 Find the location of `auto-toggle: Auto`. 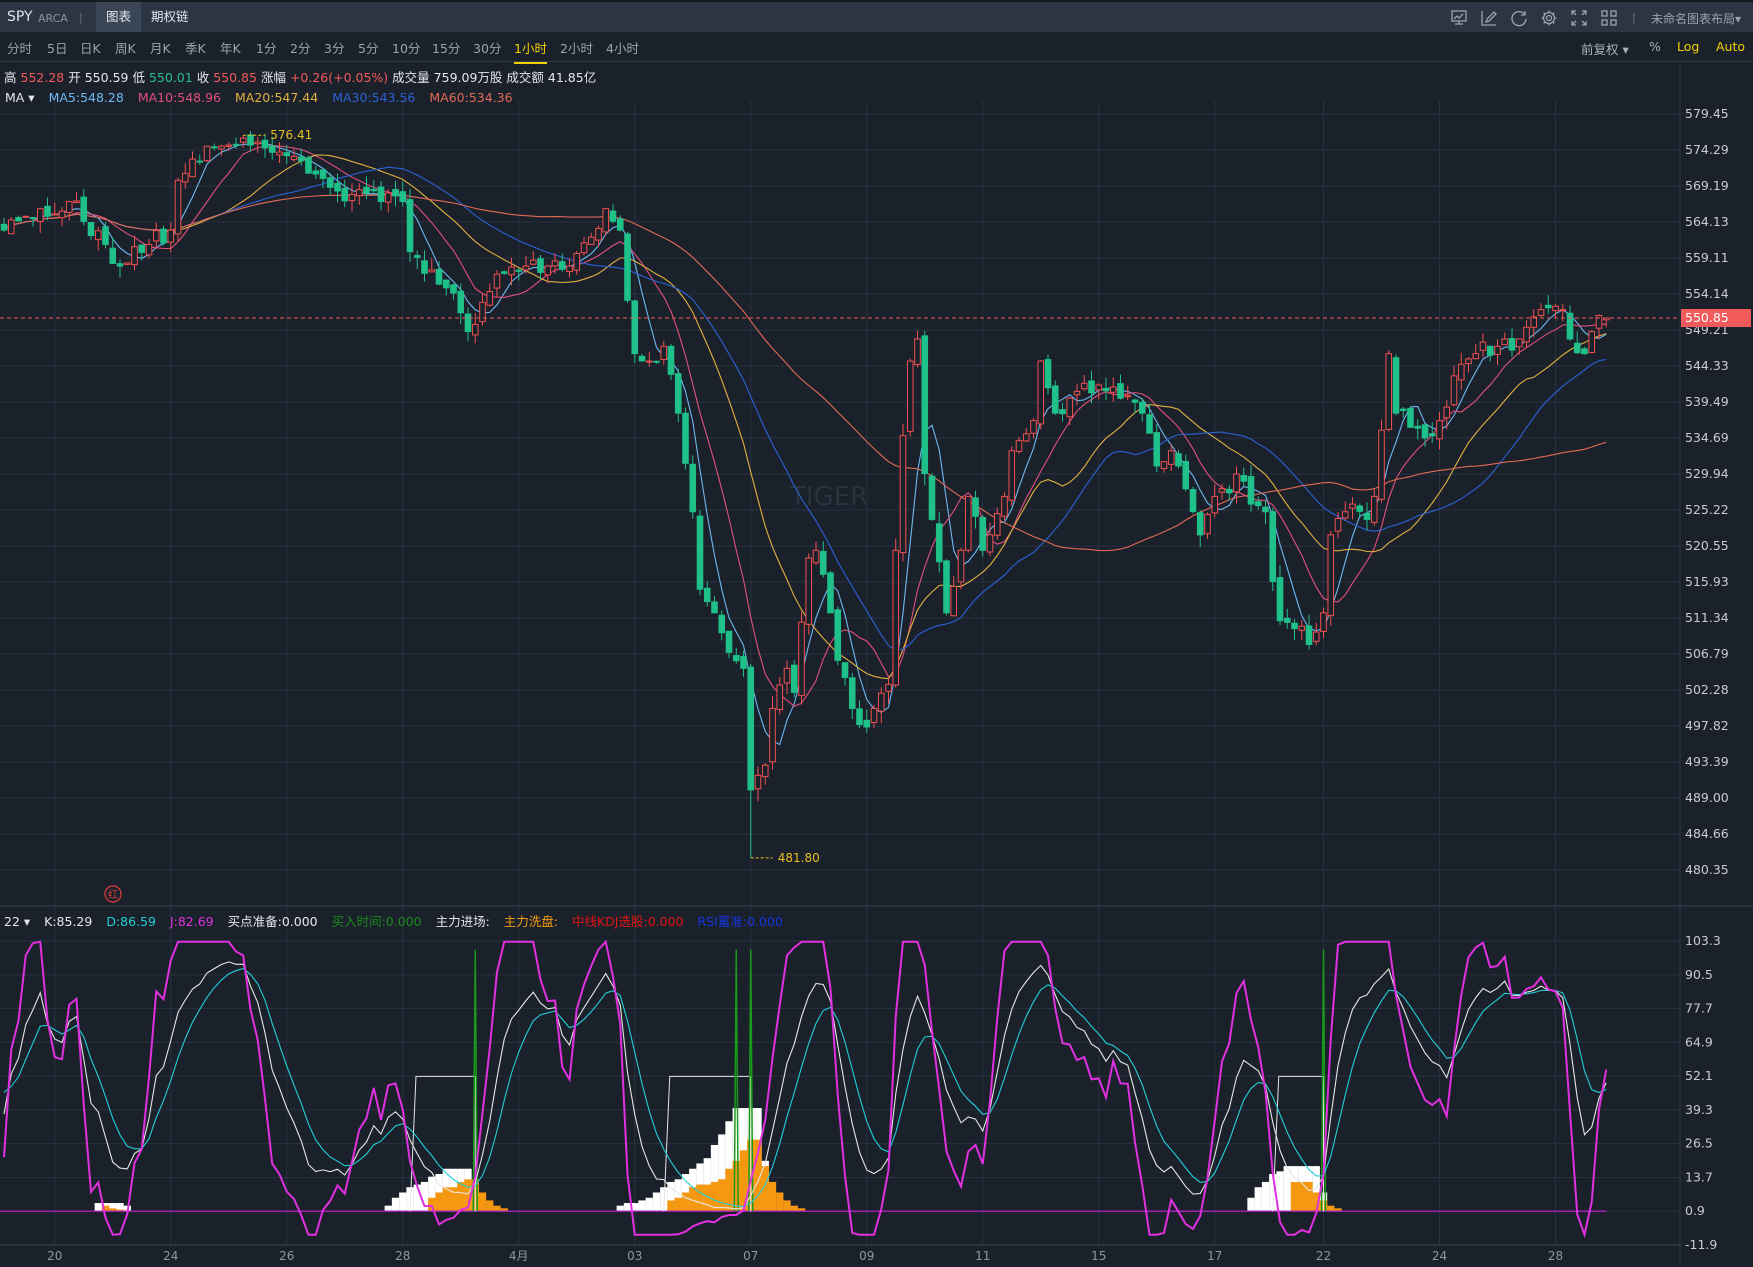

auto-toggle: Auto is located at coordinates (1730, 46).